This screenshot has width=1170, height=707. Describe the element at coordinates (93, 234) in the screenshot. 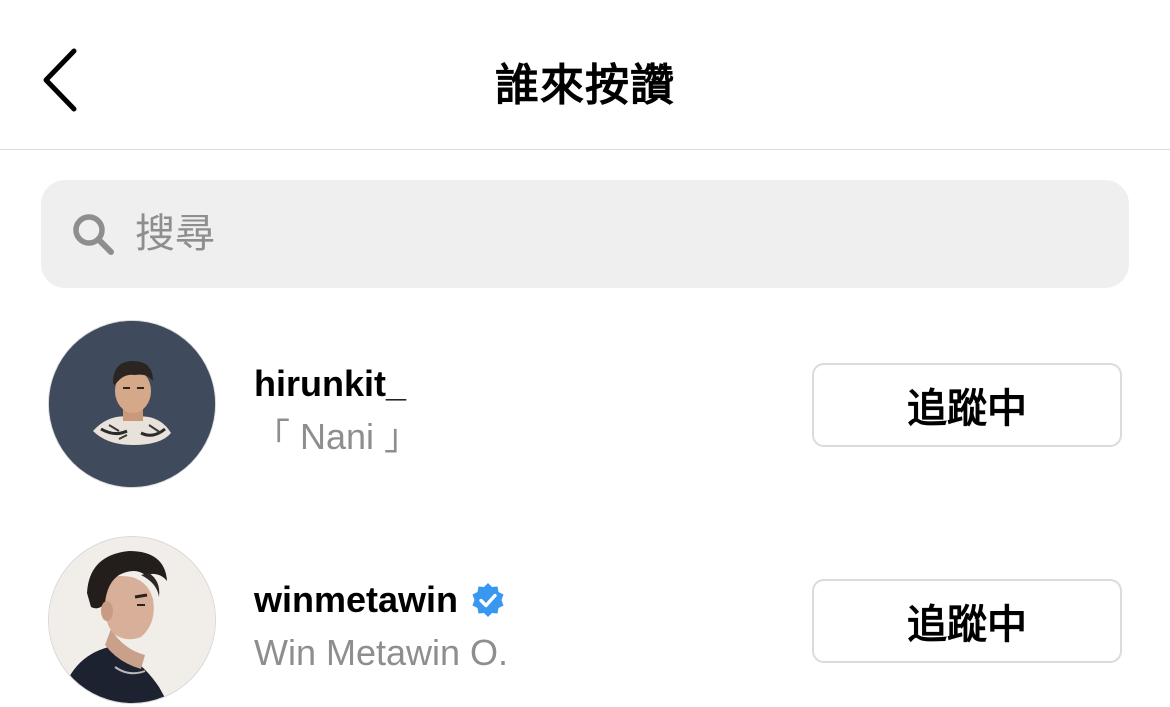

I see `search-icon` at that location.